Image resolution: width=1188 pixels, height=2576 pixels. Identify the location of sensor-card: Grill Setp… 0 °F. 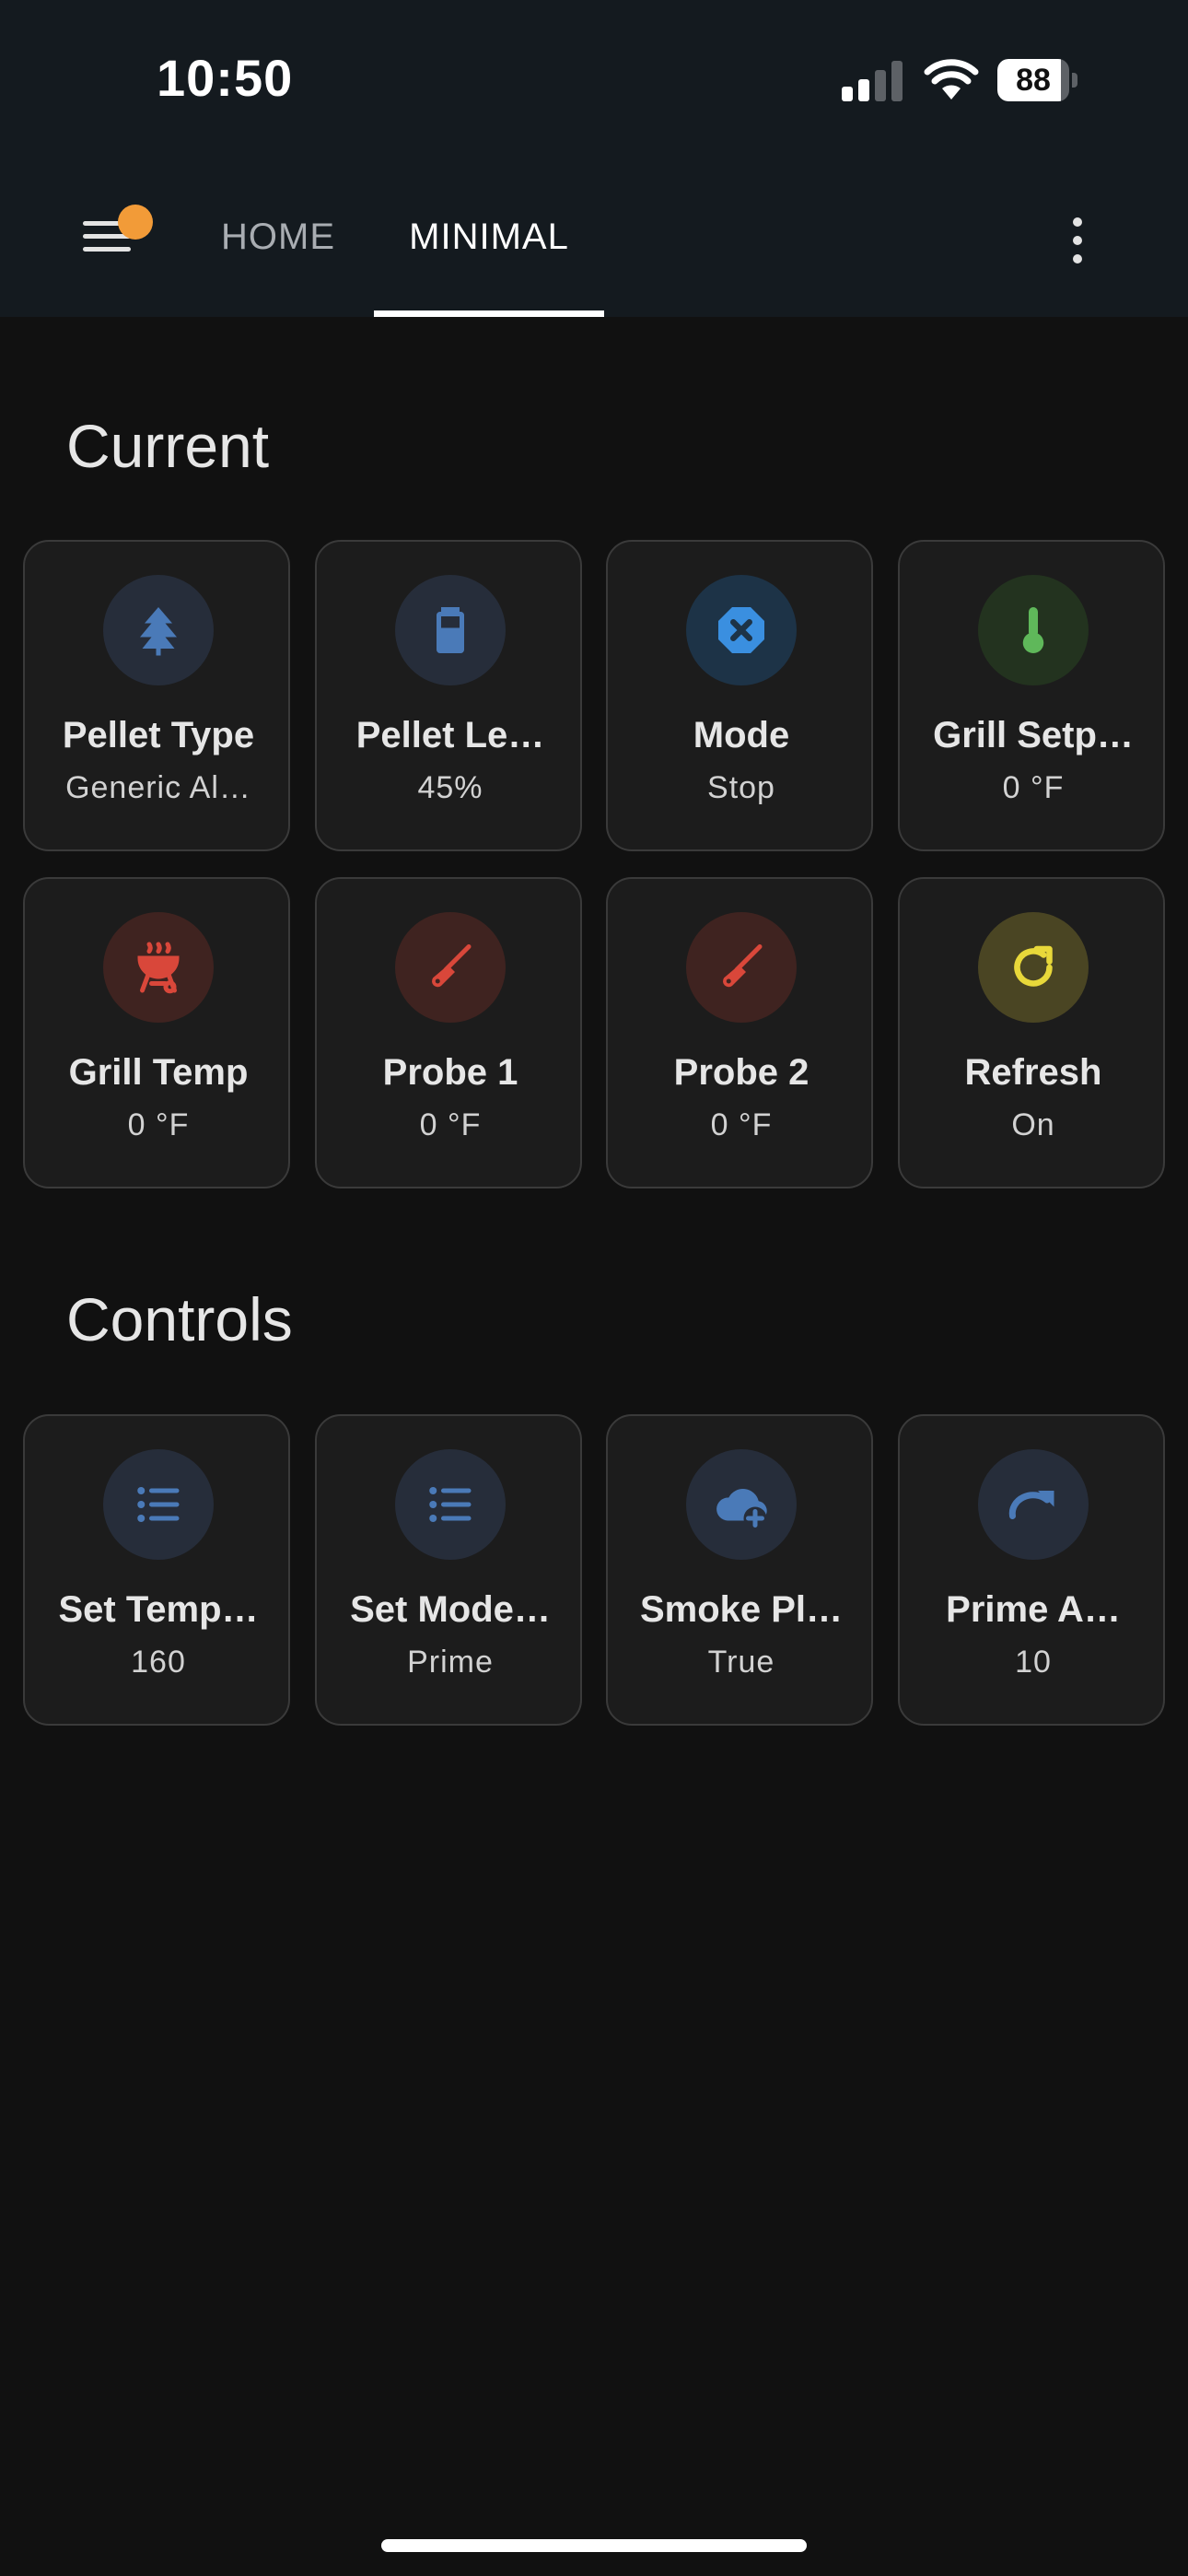
(1031, 695).